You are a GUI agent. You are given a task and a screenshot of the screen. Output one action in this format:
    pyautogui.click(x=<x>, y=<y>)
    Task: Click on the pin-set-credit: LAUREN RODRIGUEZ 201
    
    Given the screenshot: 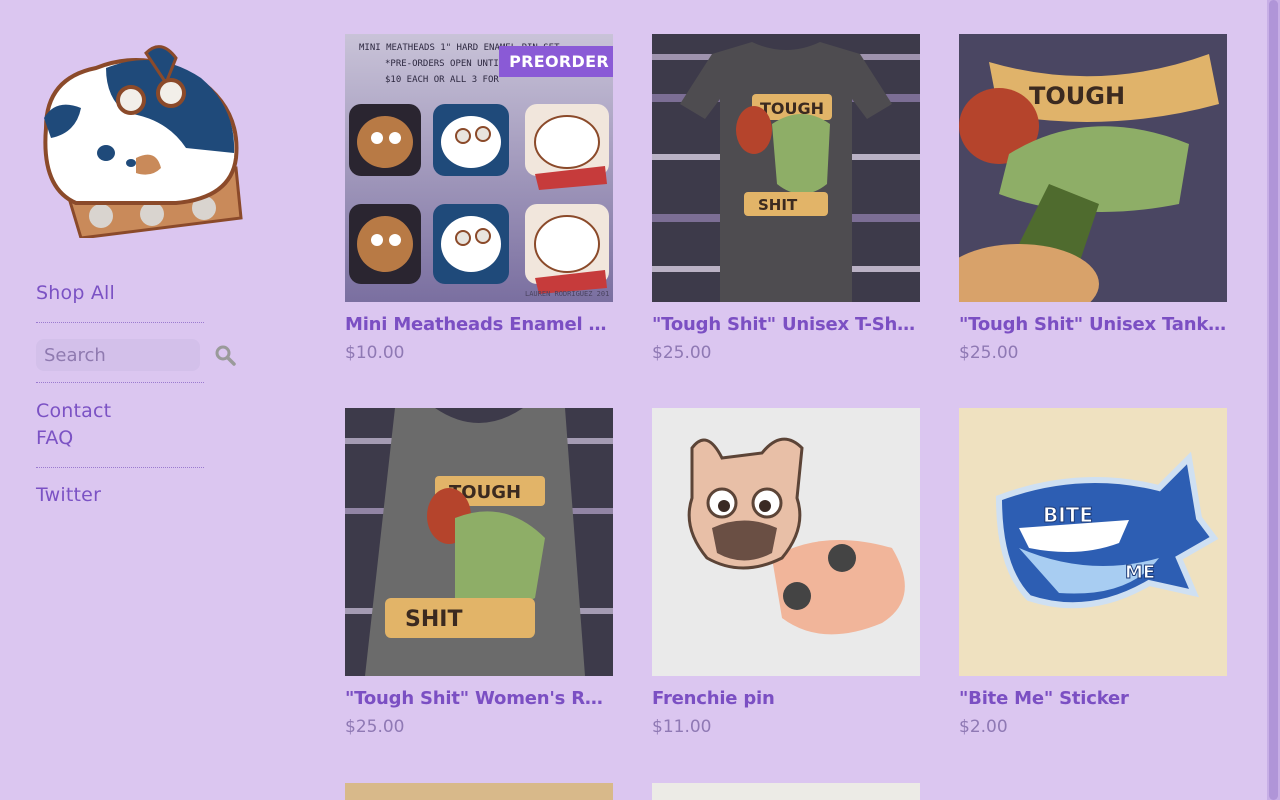 What is the action you would take?
    pyautogui.click(x=567, y=294)
    